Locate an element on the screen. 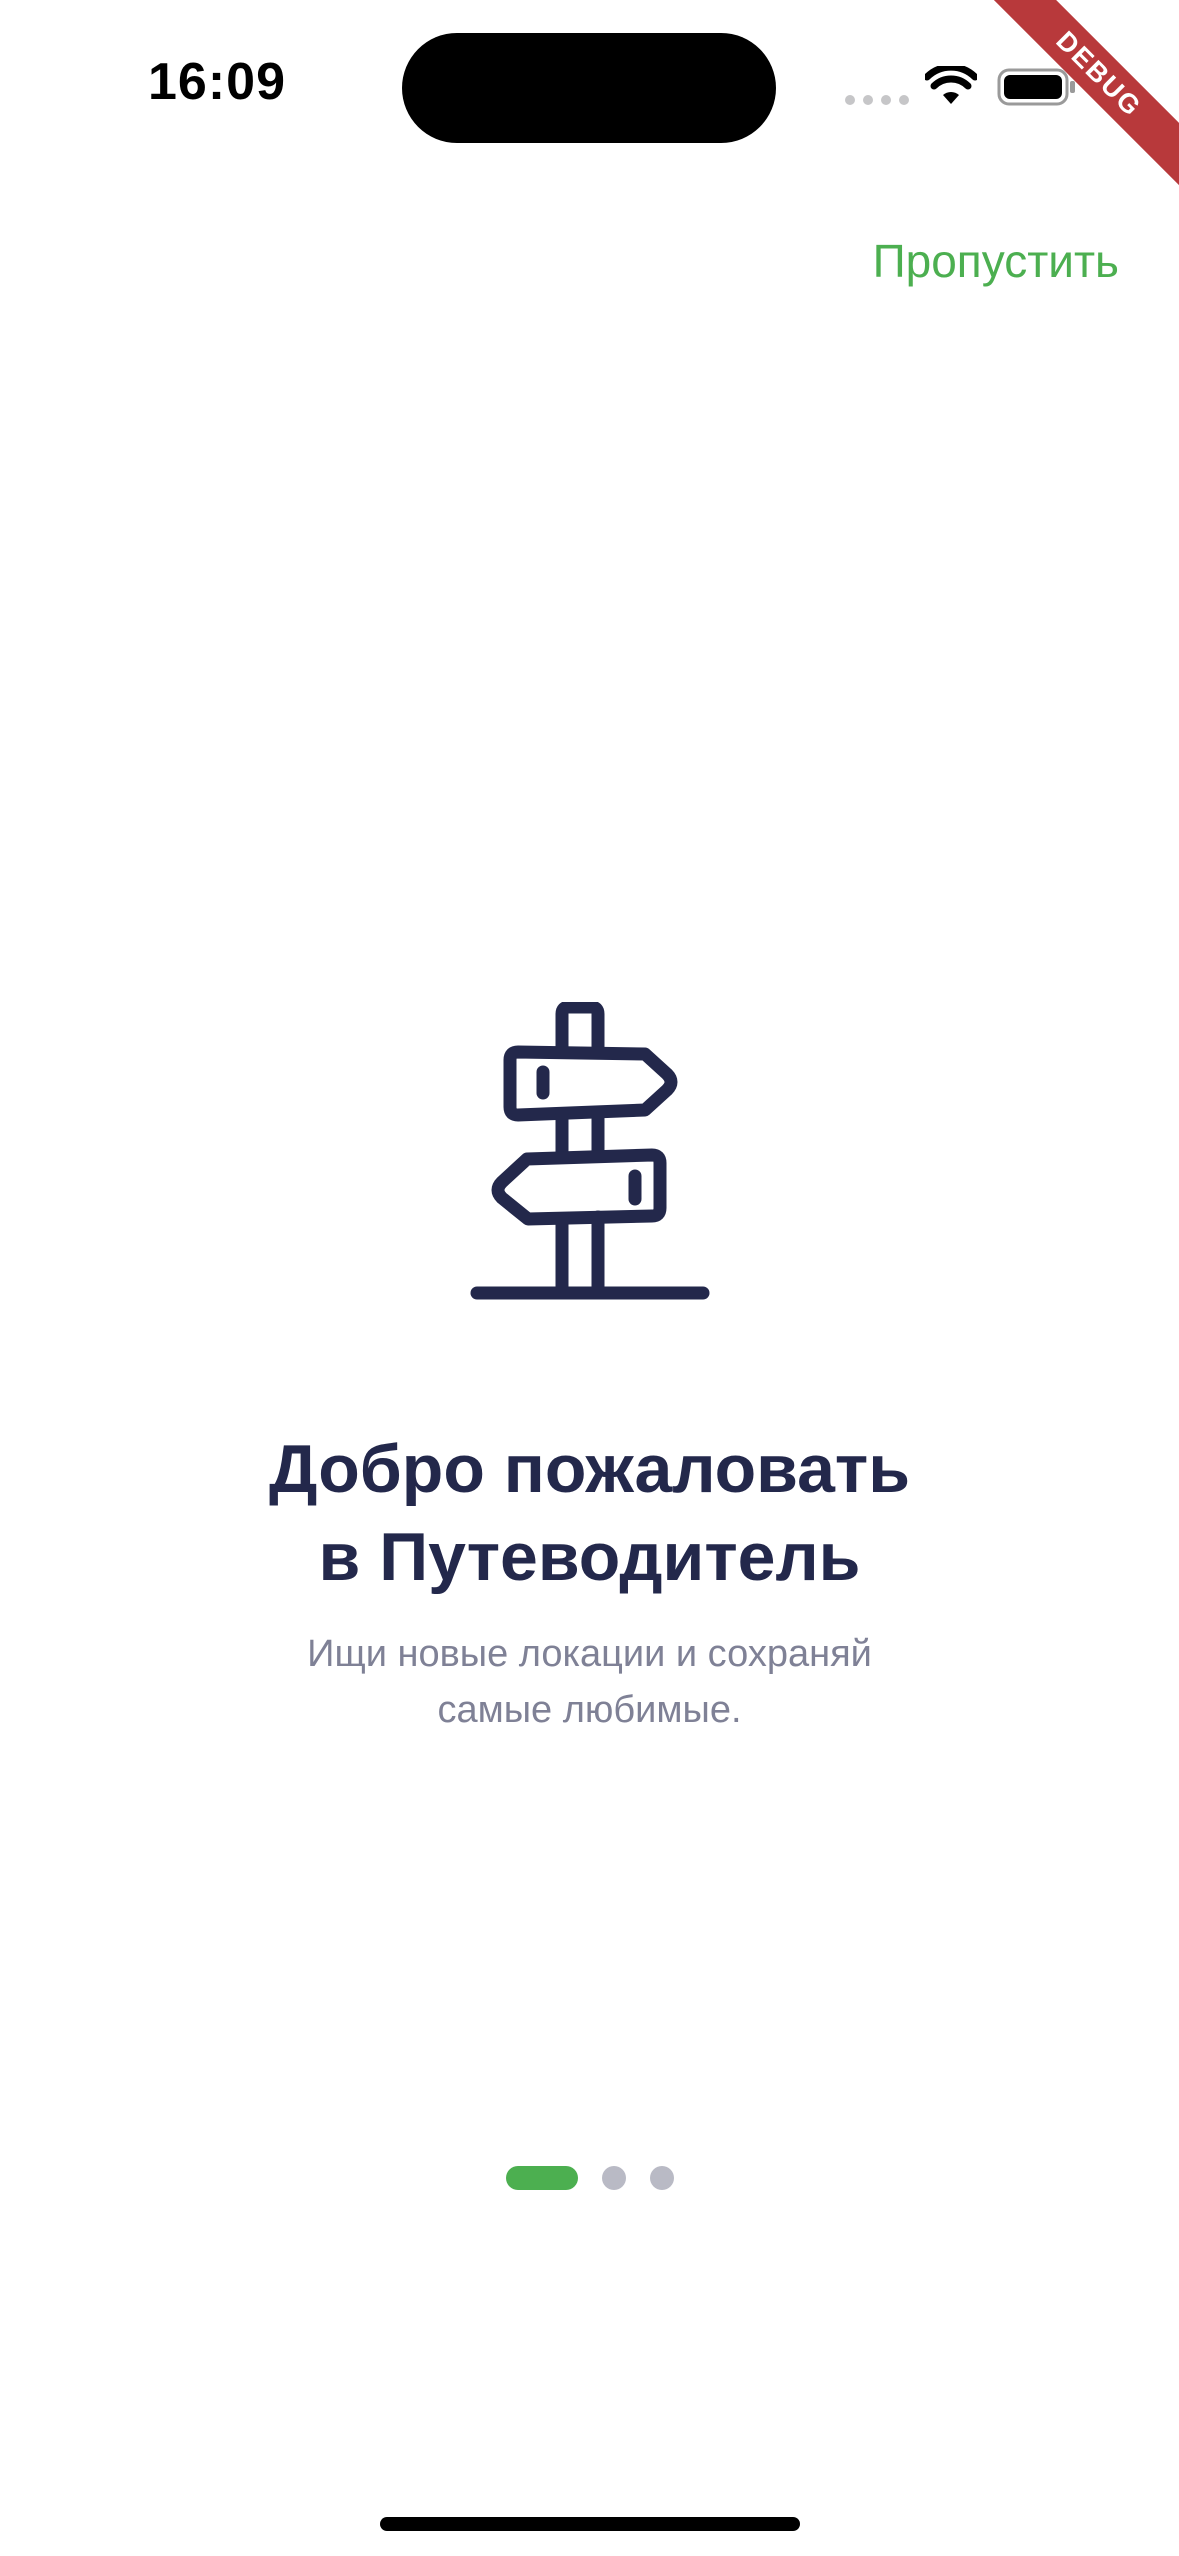  title-line-2: в Путеводитель is located at coordinates (589, 1557).